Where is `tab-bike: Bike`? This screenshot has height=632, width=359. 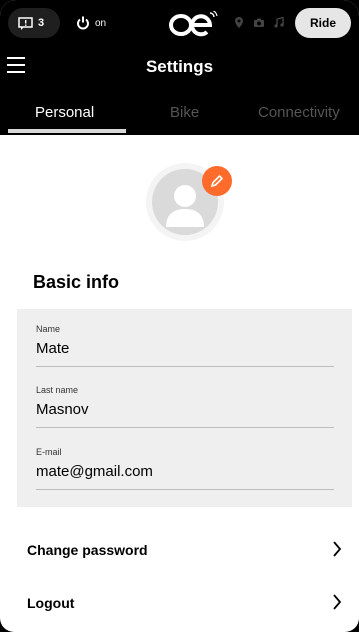 tab-bike: Bike is located at coordinates (184, 112).